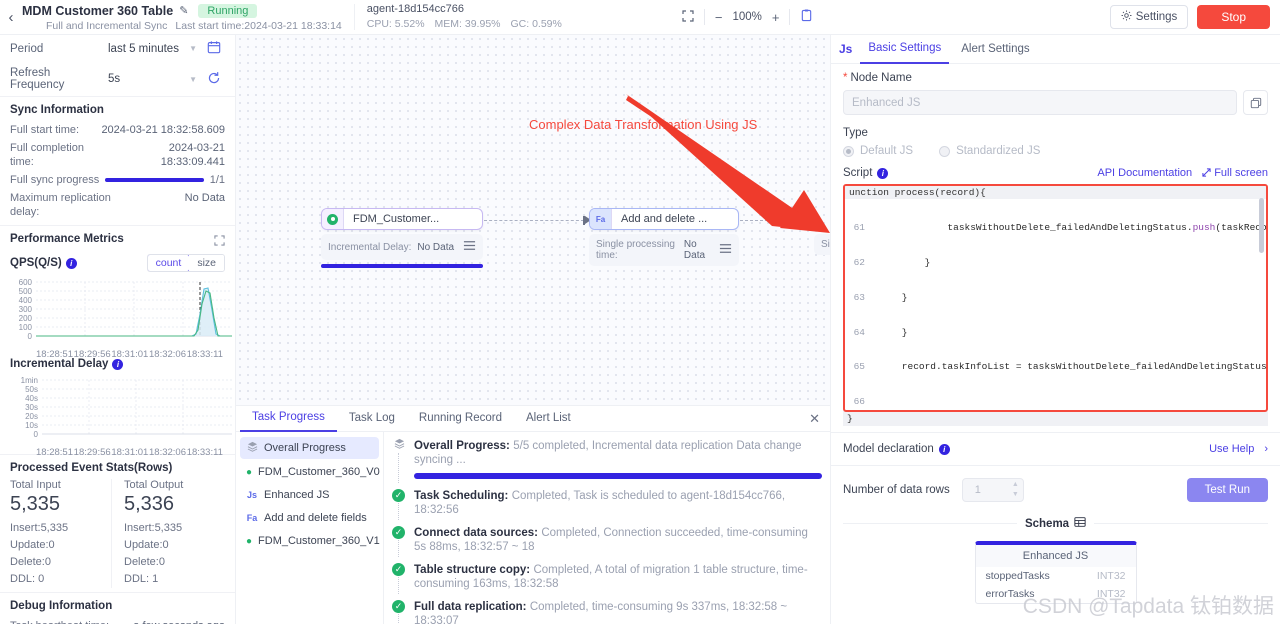 This screenshot has height=624, width=1280. I want to click on qps-chart-title: QPS(Q/S) i, so click(43, 263).